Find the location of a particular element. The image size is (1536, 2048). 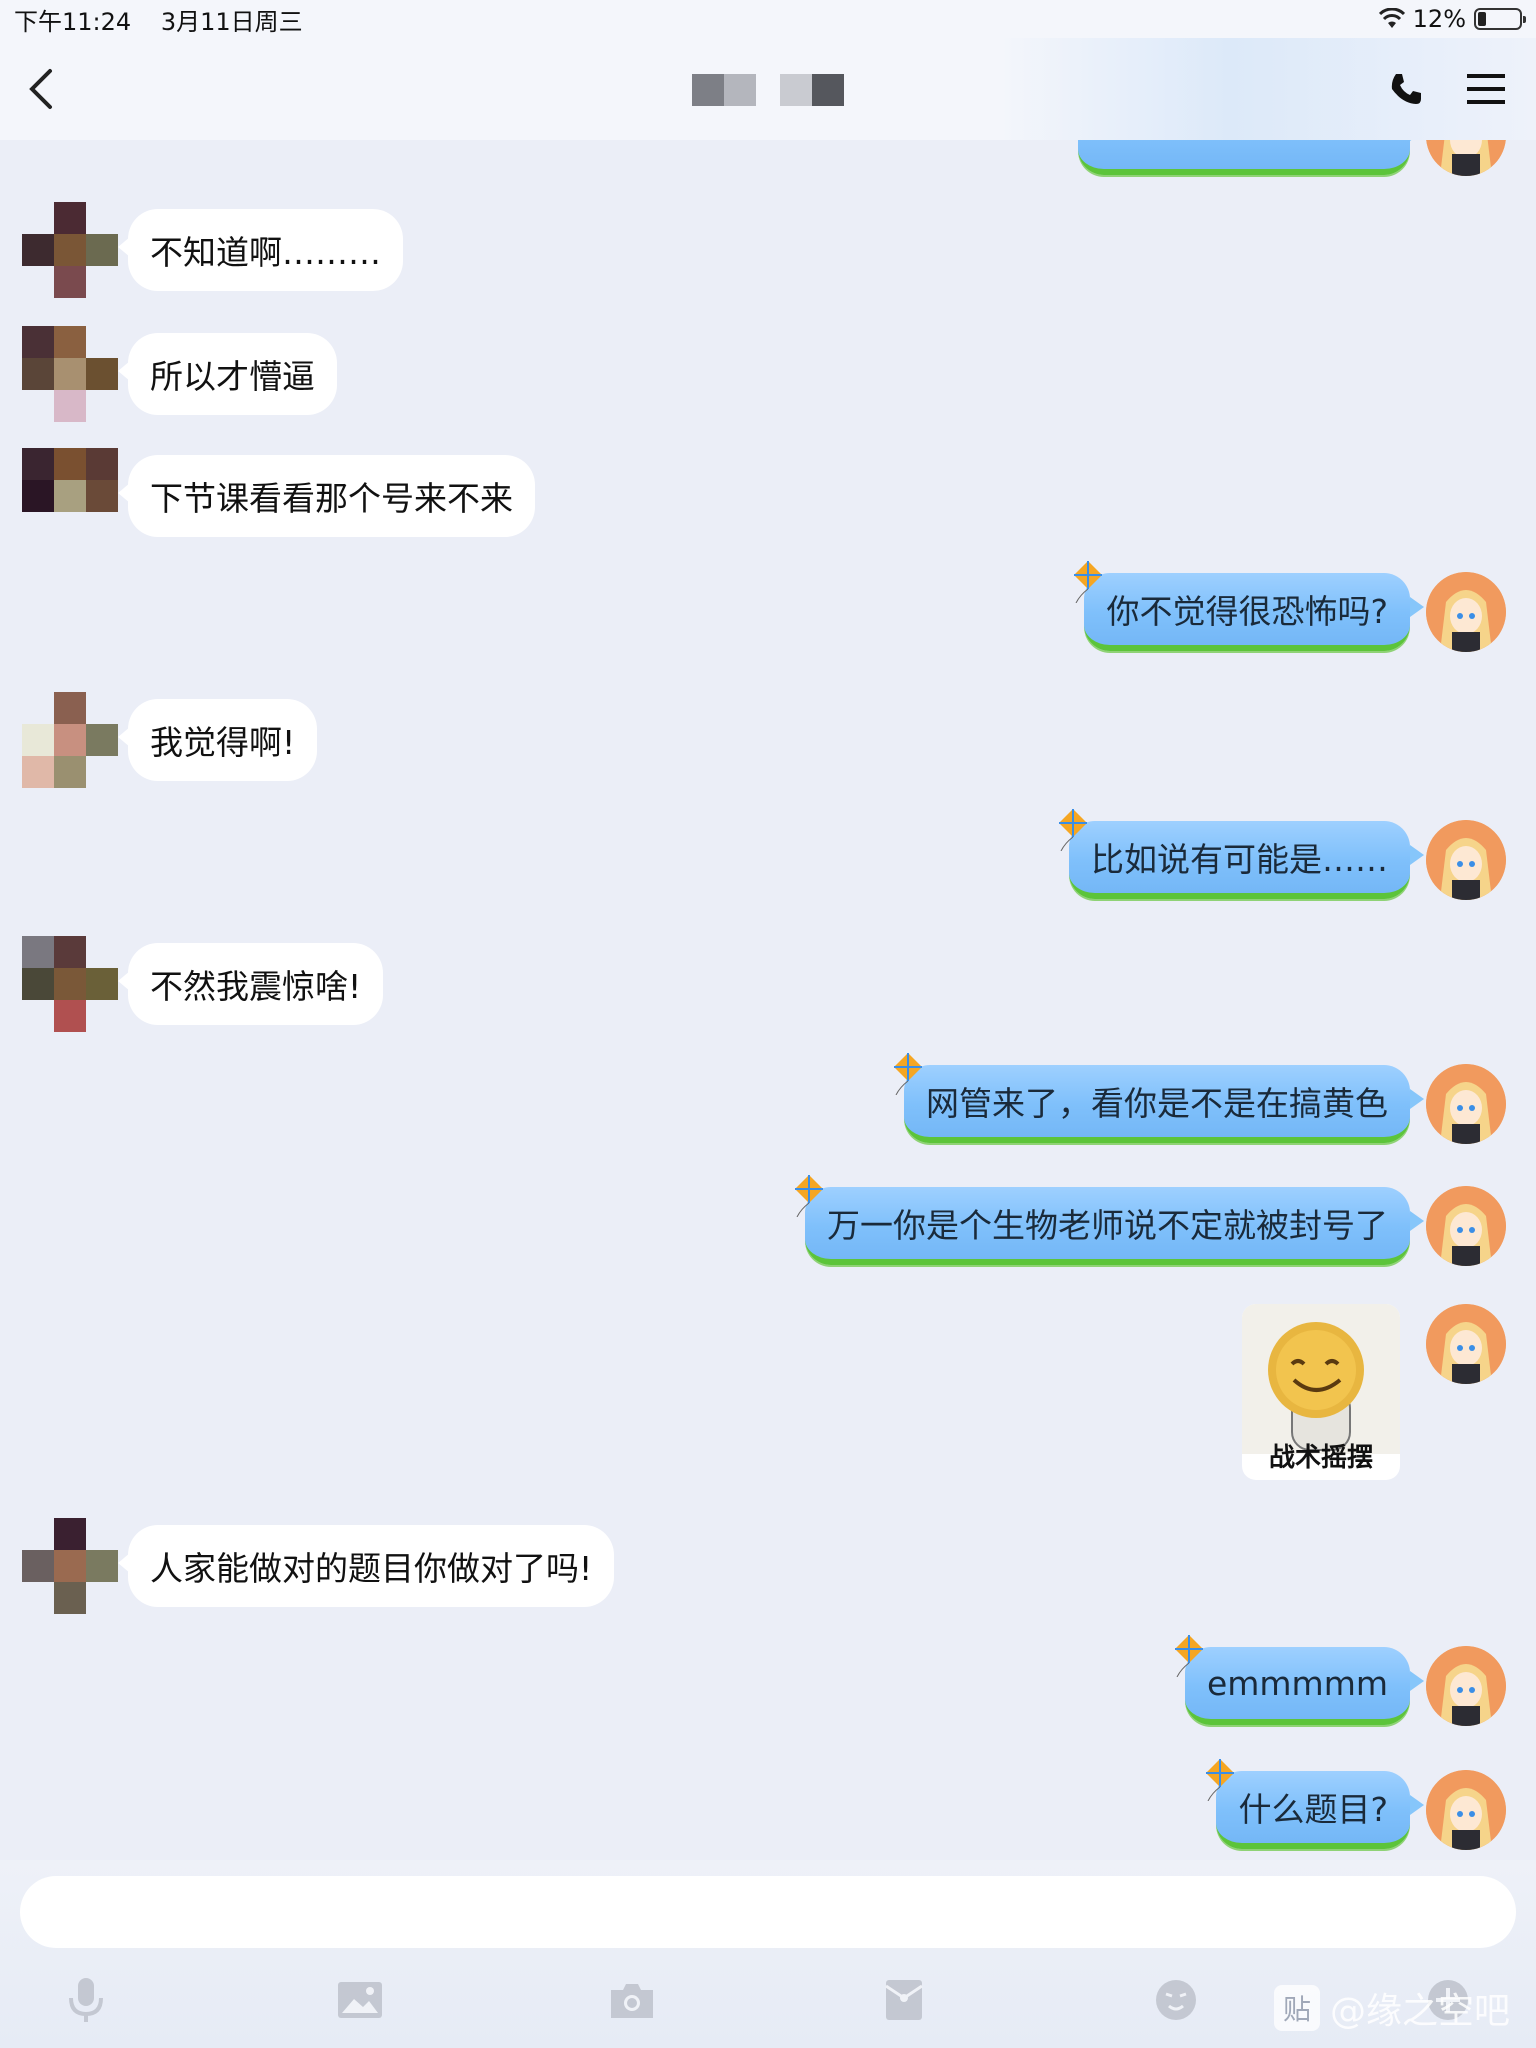

message-row: 下节课看看那个号来不来 is located at coordinates (278, 496).